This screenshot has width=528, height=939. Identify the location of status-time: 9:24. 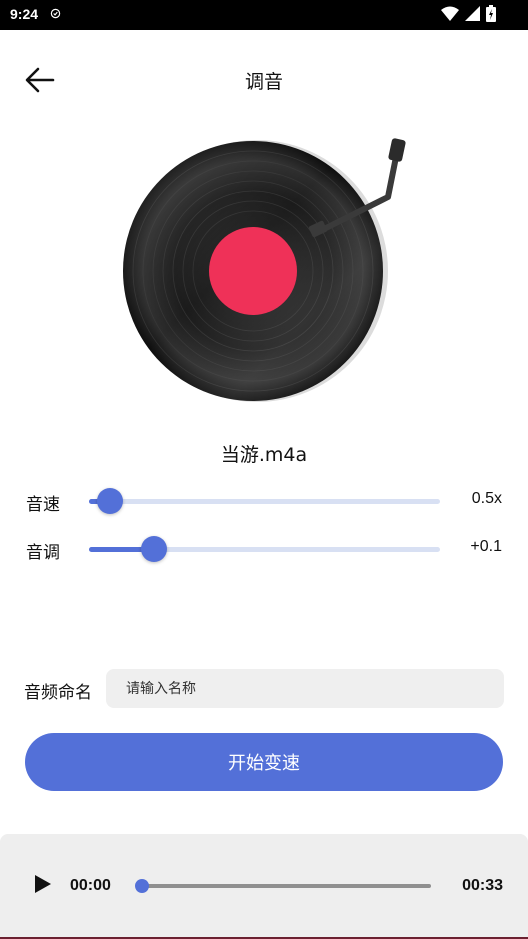
(24, 14).